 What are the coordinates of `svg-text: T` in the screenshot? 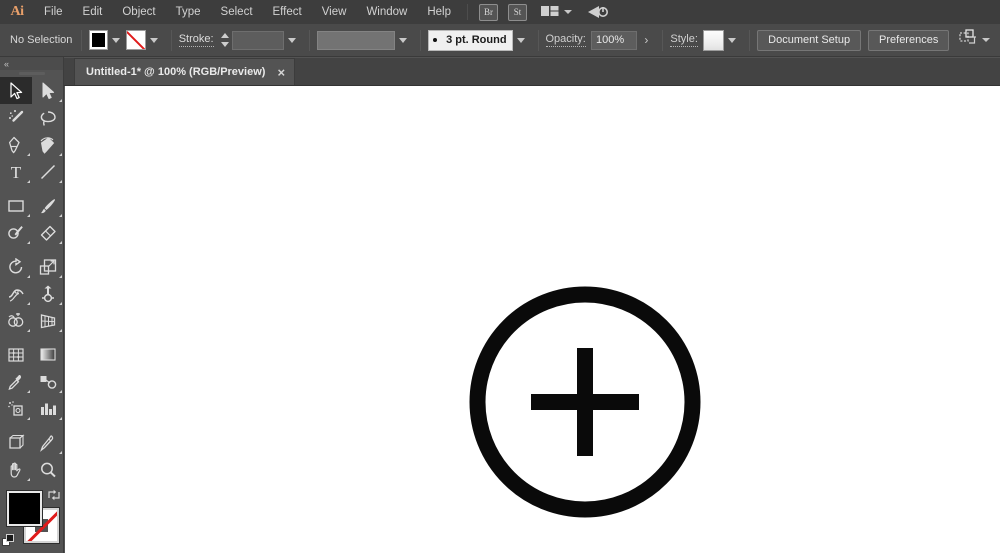 It's located at (16, 172).